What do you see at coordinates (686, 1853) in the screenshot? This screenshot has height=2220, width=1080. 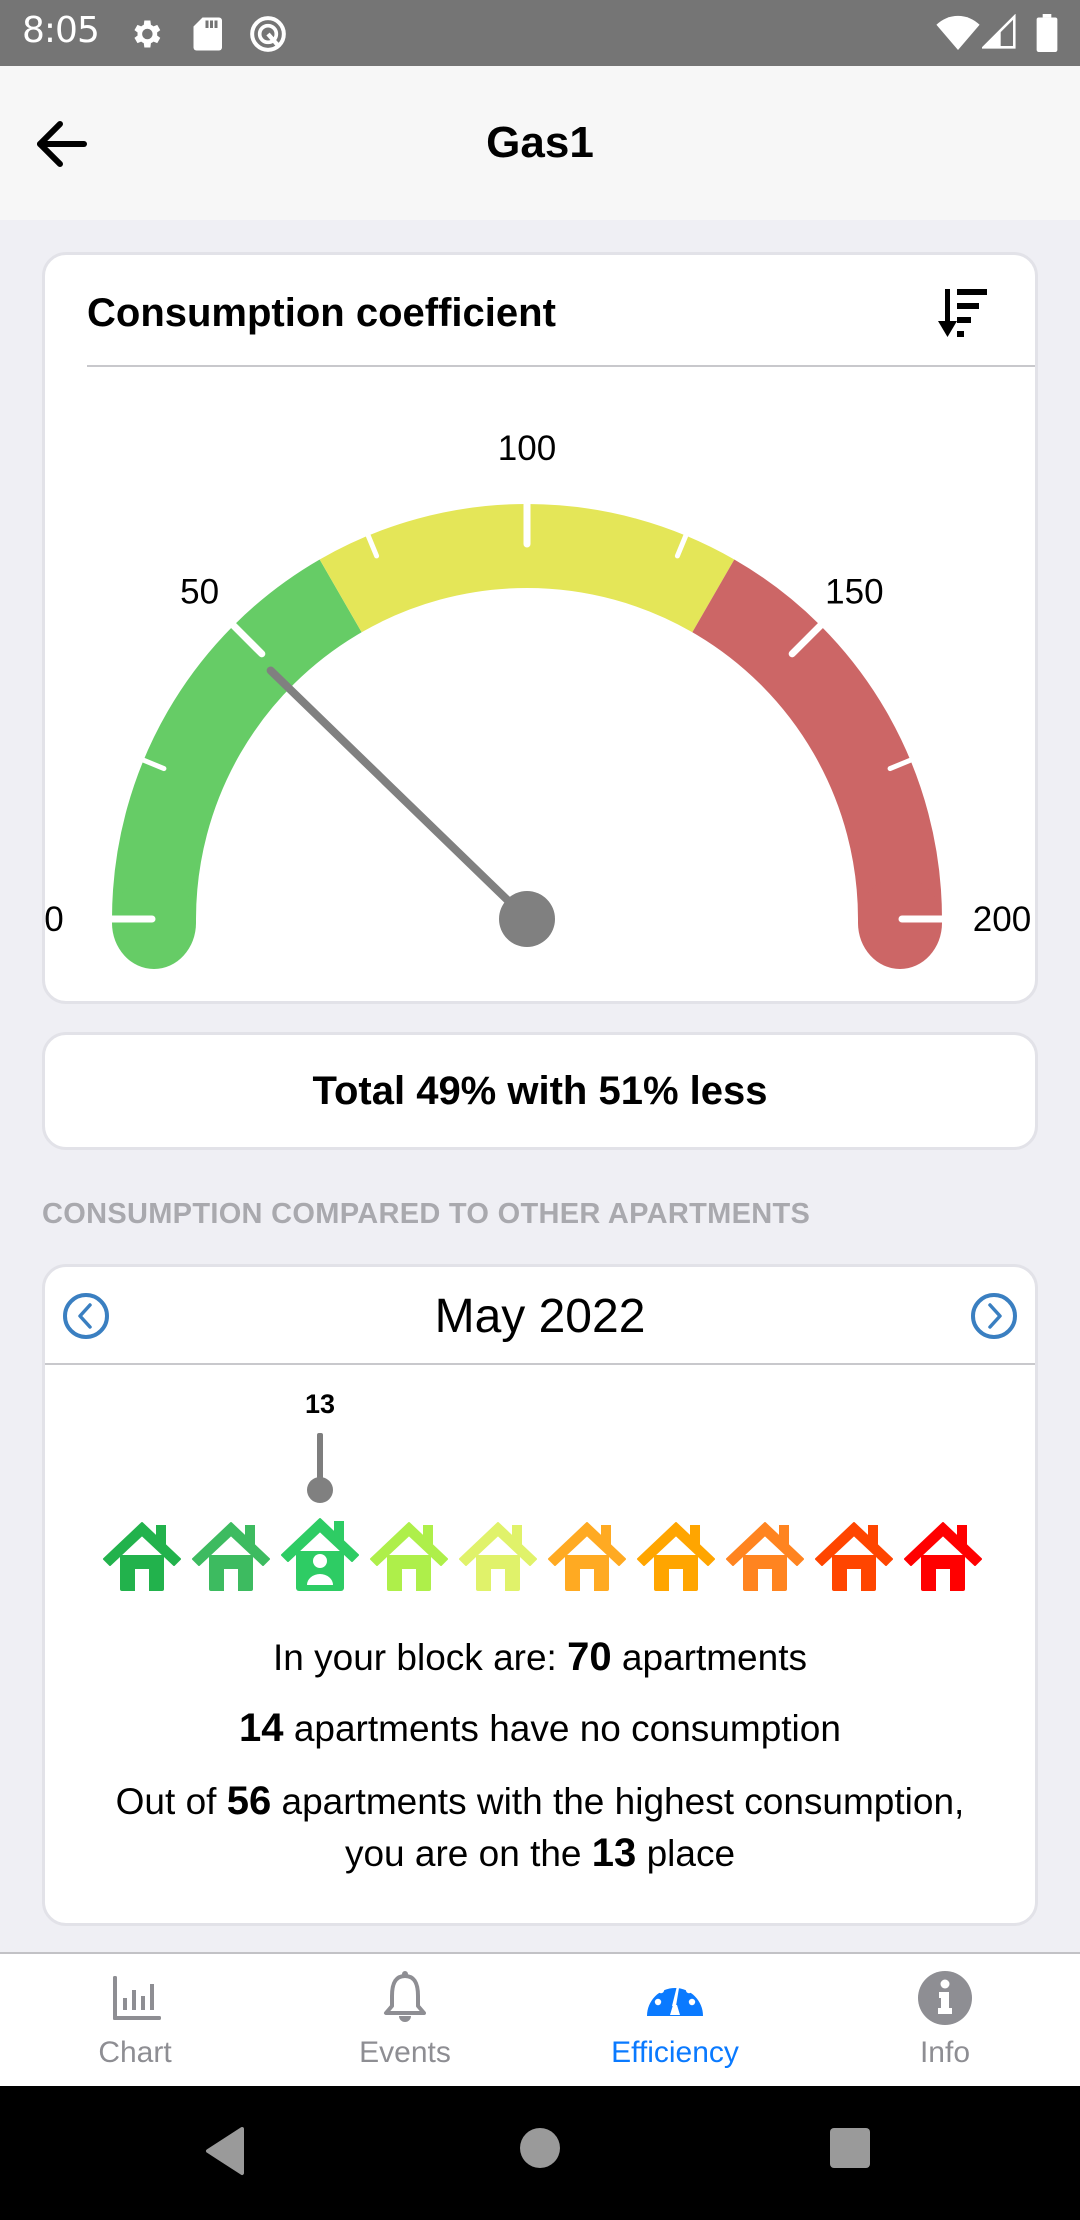 I see `line-text: place` at bounding box center [686, 1853].